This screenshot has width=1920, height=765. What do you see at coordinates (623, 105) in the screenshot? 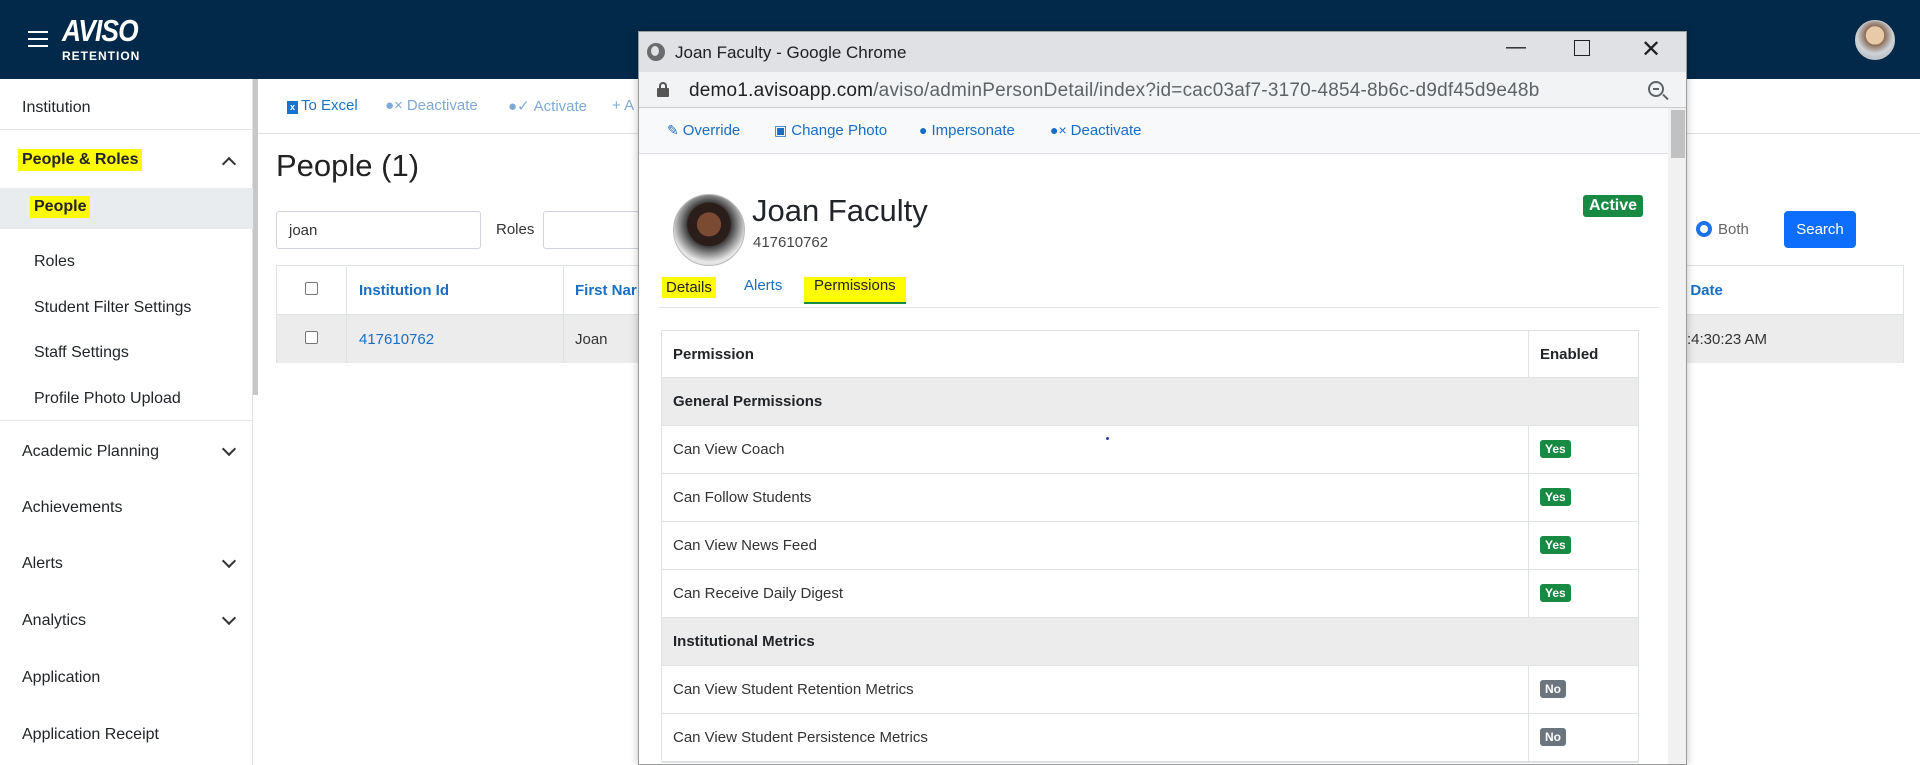
I see `add-button: + A` at bounding box center [623, 105].